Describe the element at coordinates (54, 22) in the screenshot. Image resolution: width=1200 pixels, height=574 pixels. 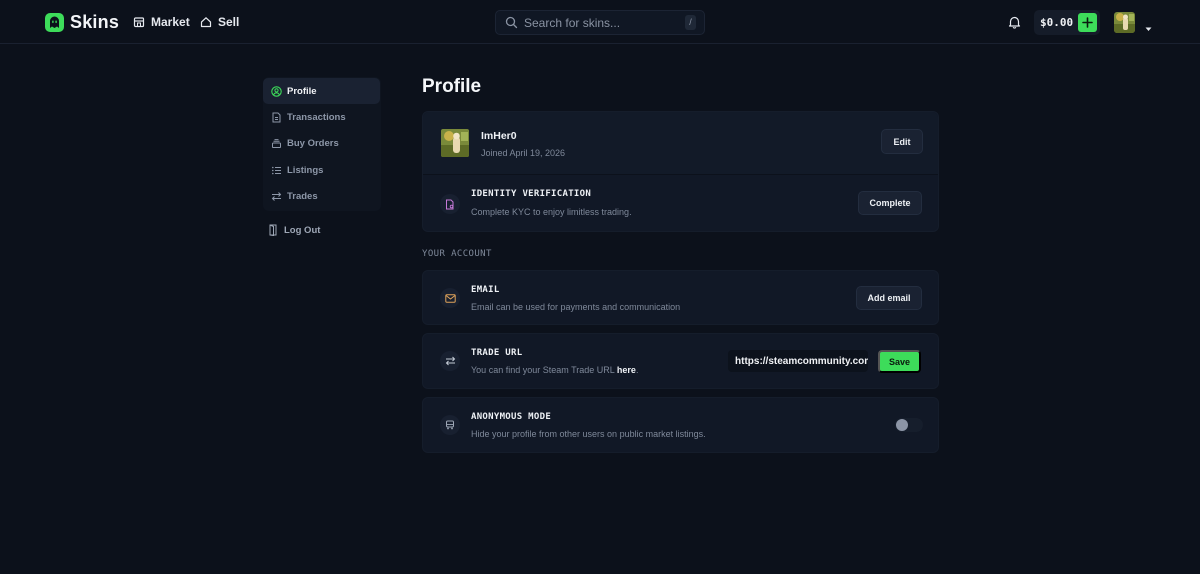
I see `ghost-logo-icon` at that location.